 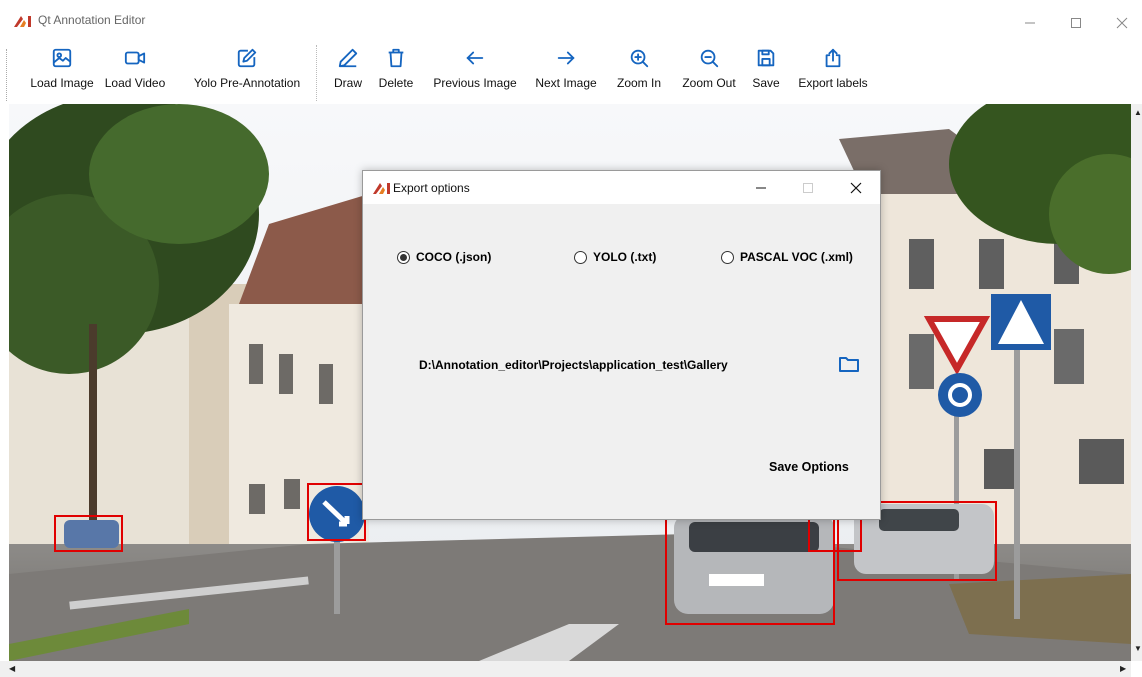 What do you see at coordinates (1138, 112) in the screenshot?
I see `scroll-up-arrow-icon: ▲` at bounding box center [1138, 112].